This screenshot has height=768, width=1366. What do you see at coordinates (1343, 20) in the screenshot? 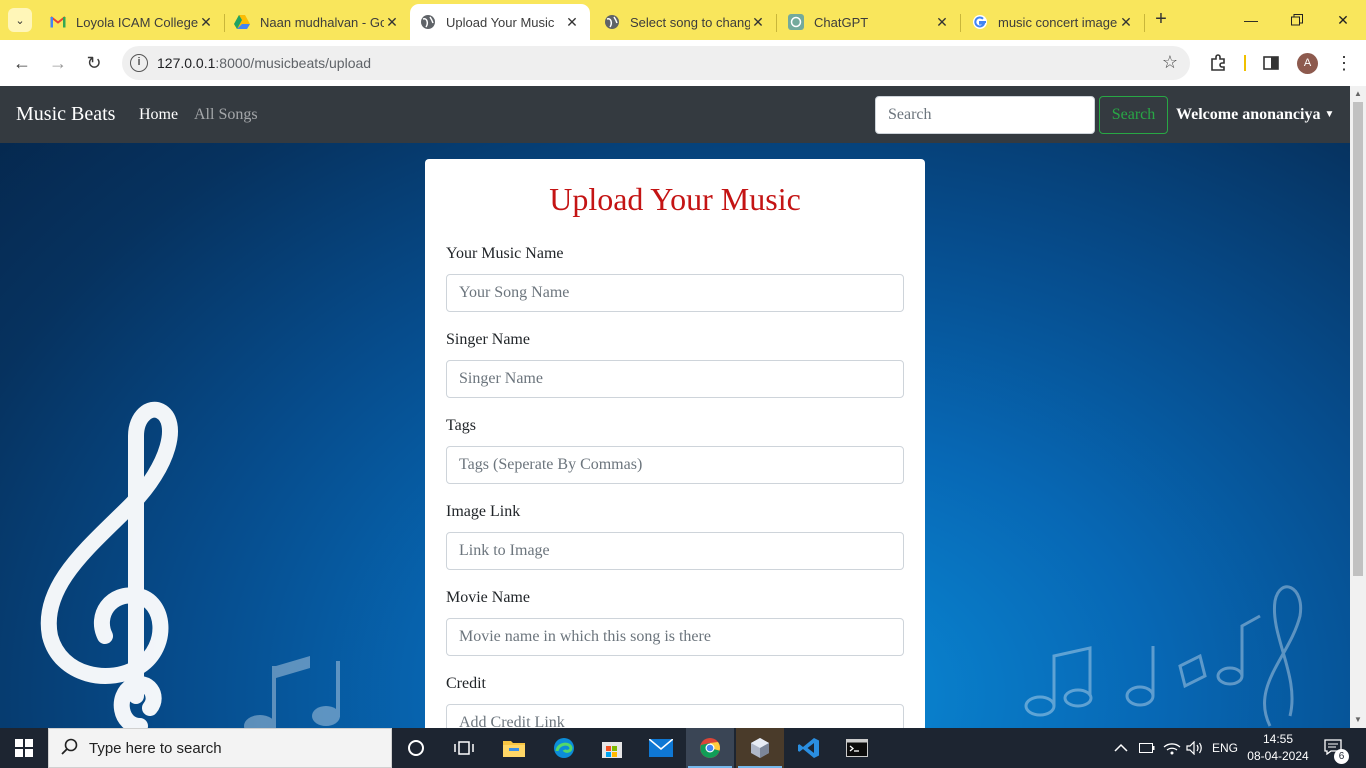
I see `close-window-icon: ✕` at bounding box center [1343, 20].